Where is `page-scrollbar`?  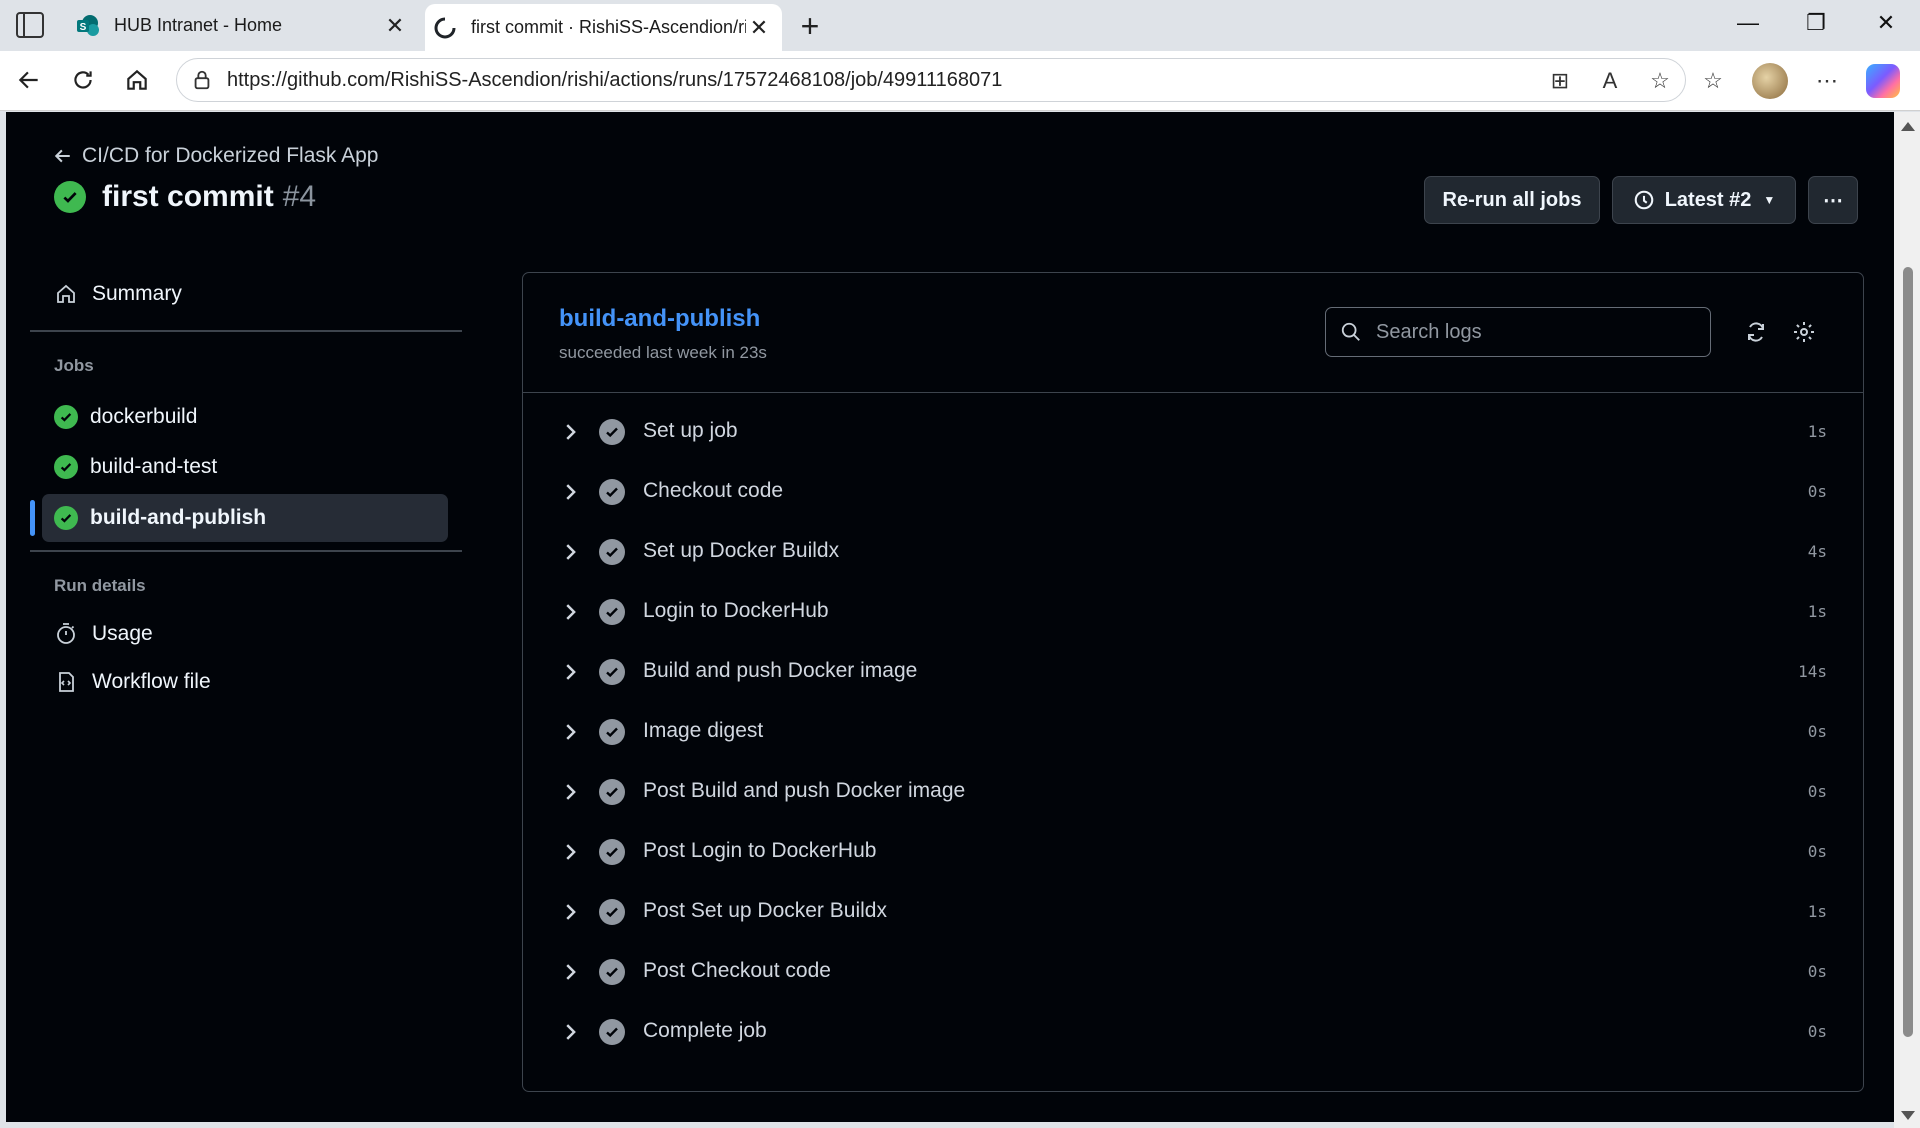
page-scrollbar is located at coordinates (1907, 620).